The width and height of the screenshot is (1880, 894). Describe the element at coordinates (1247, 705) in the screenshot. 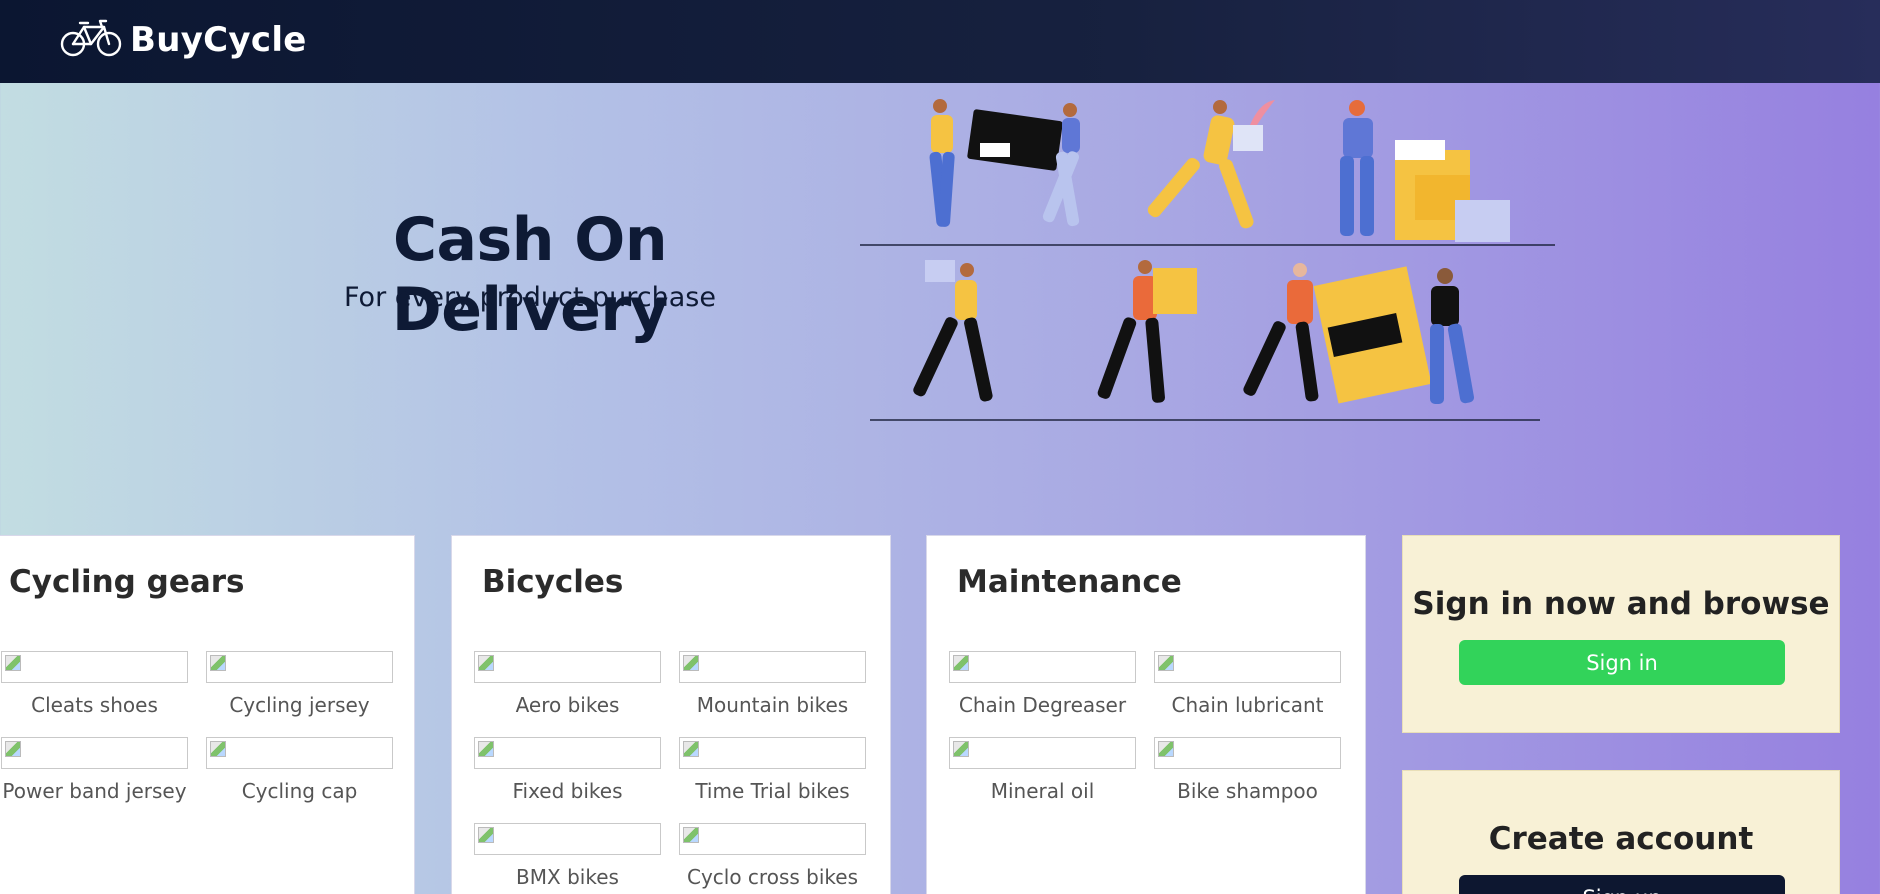

I see `product-label: Chain lubricant` at that location.